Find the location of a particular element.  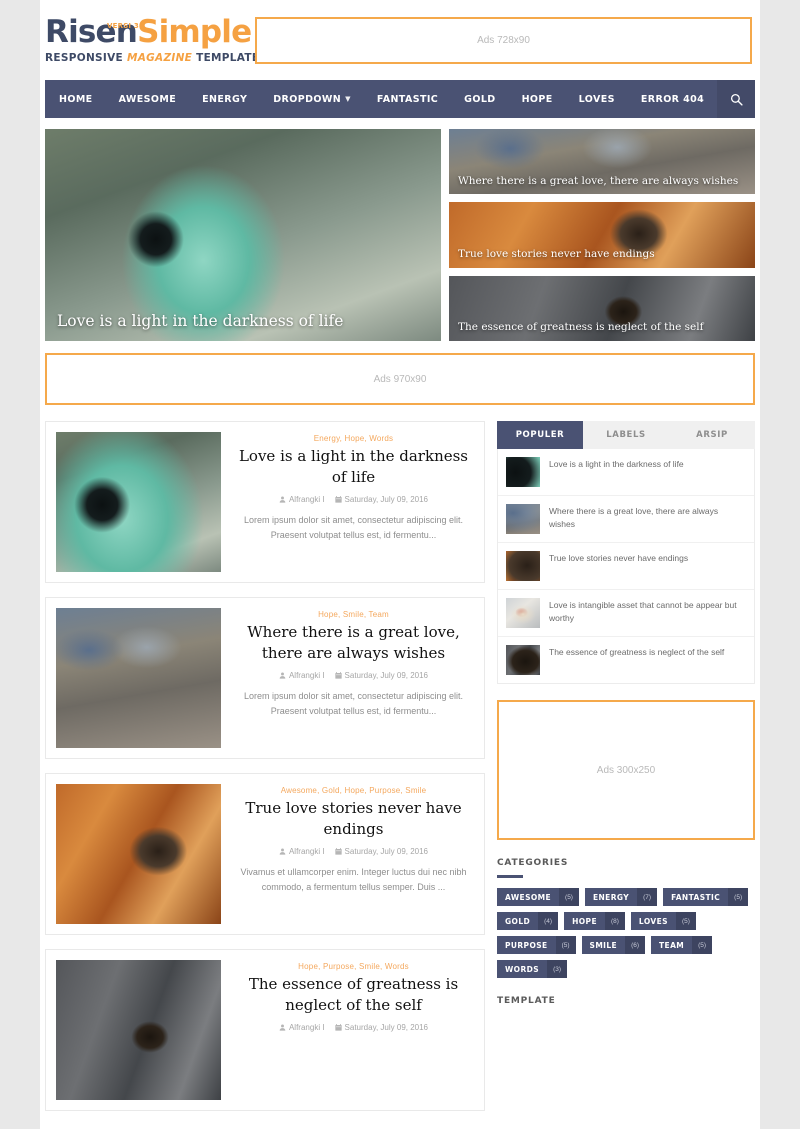

featured-side-item: True love stories never have endings is located at coordinates (602, 234).